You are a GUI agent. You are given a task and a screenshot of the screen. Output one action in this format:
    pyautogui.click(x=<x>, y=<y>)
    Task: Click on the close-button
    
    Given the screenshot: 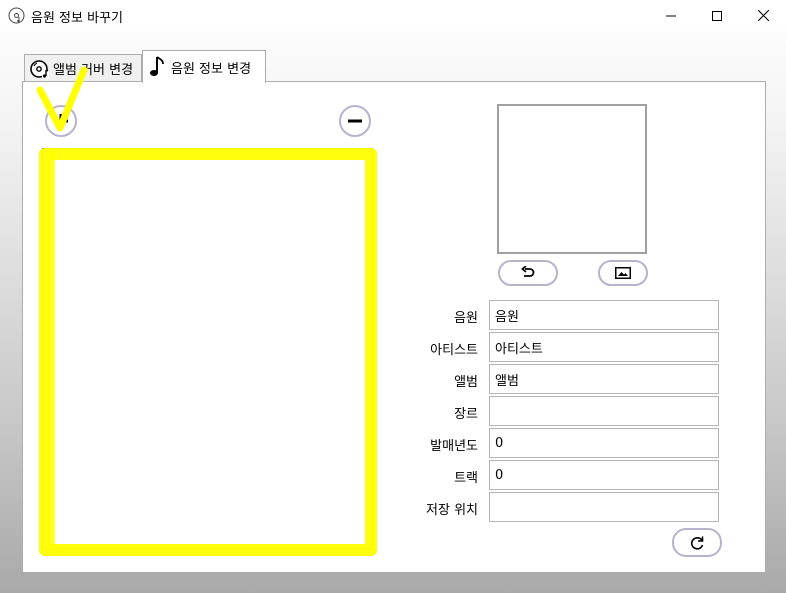 What is the action you would take?
    pyautogui.click(x=763, y=15)
    